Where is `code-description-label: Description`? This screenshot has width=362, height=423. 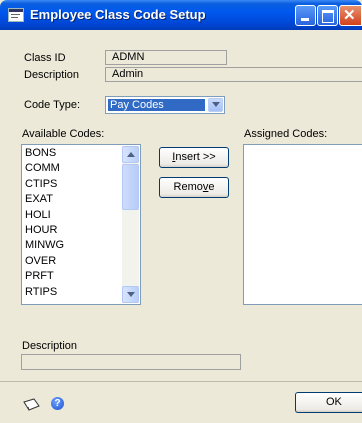 code-description-label: Description is located at coordinates (50, 346).